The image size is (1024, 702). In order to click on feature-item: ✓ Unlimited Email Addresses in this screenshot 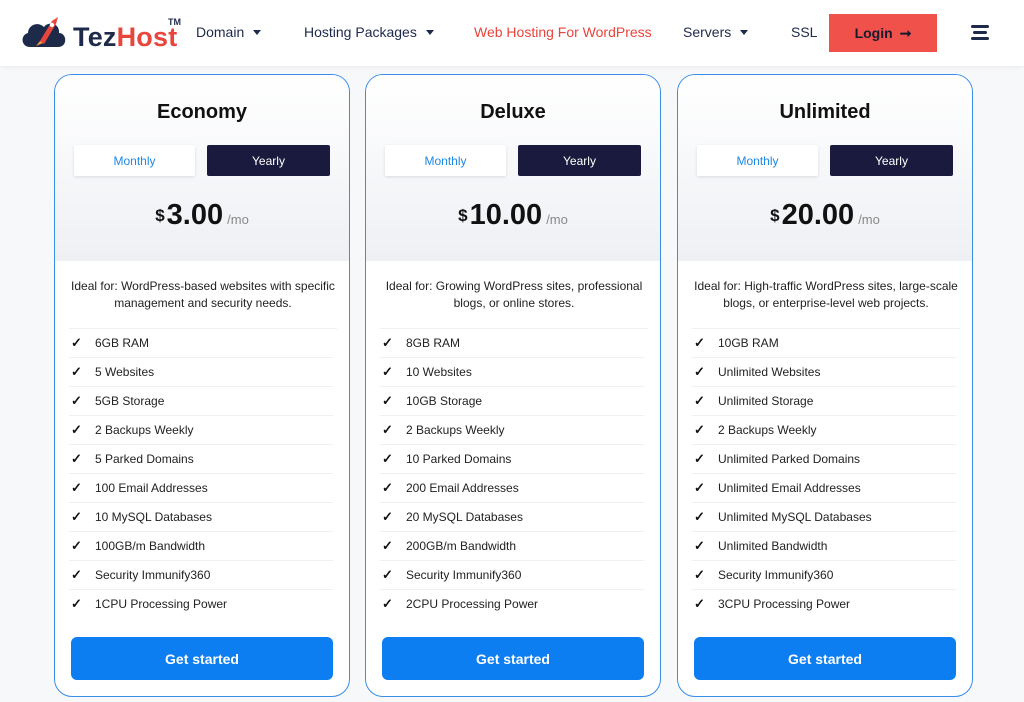, I will do `click(824, 488)`.